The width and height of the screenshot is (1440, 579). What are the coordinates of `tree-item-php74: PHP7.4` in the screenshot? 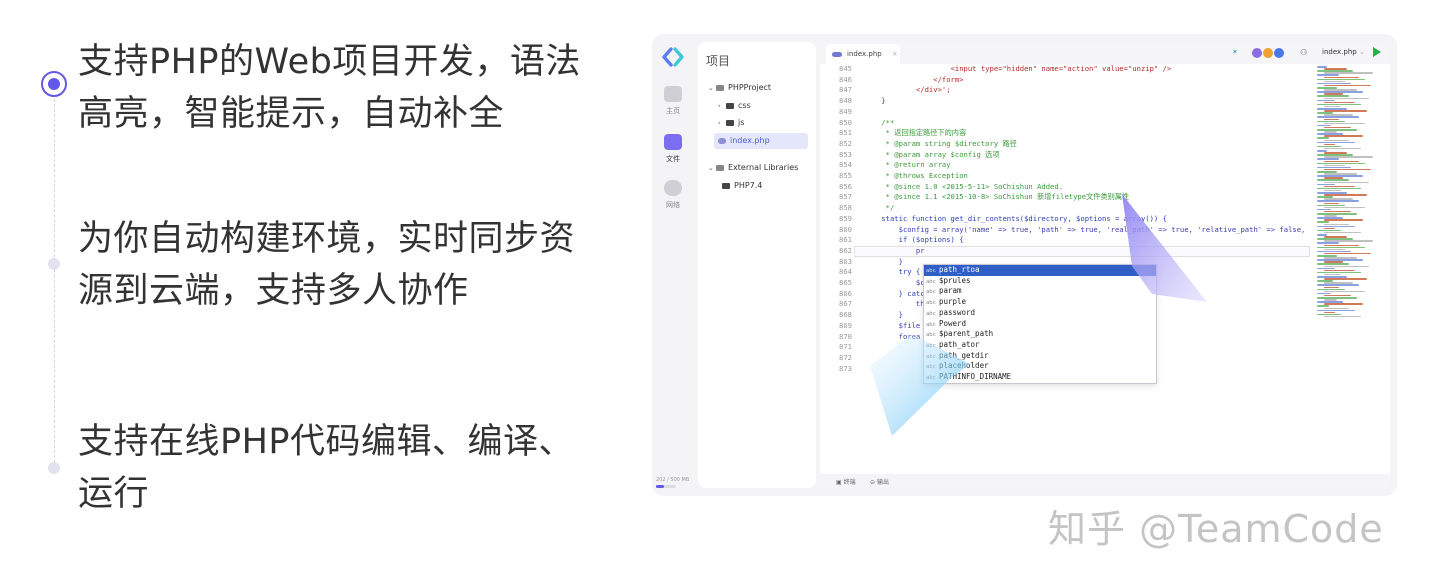 It's located at (742, 186).